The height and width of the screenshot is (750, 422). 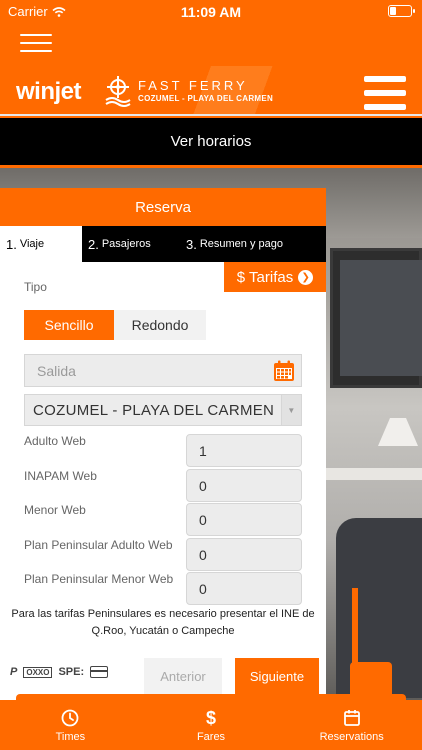 I want to click on pax-row-peninsular-menor: Plan Peninsular Menor Web 0, so click(x=163, y=589).